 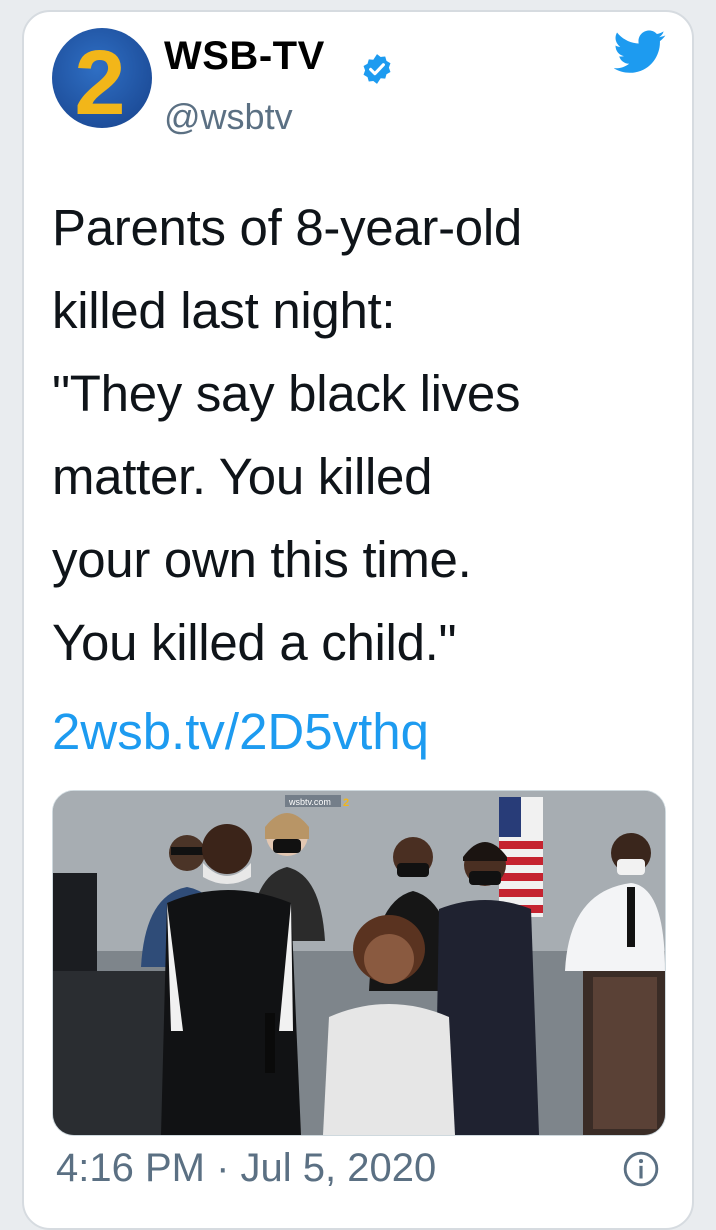 I want to click on info-icon, so click(x=641, y=1169).